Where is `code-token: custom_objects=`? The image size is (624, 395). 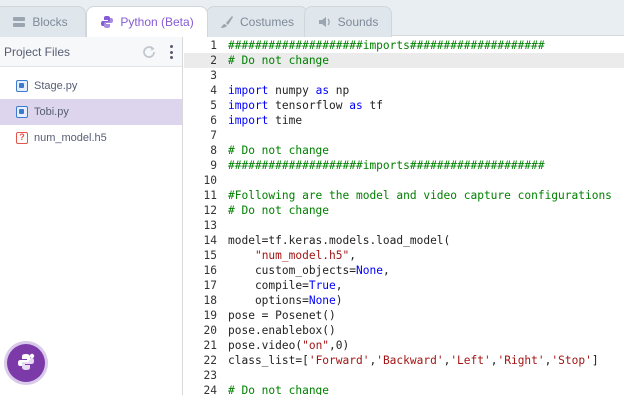
code-token: custom_objects= is located at coordinates (292, 270).